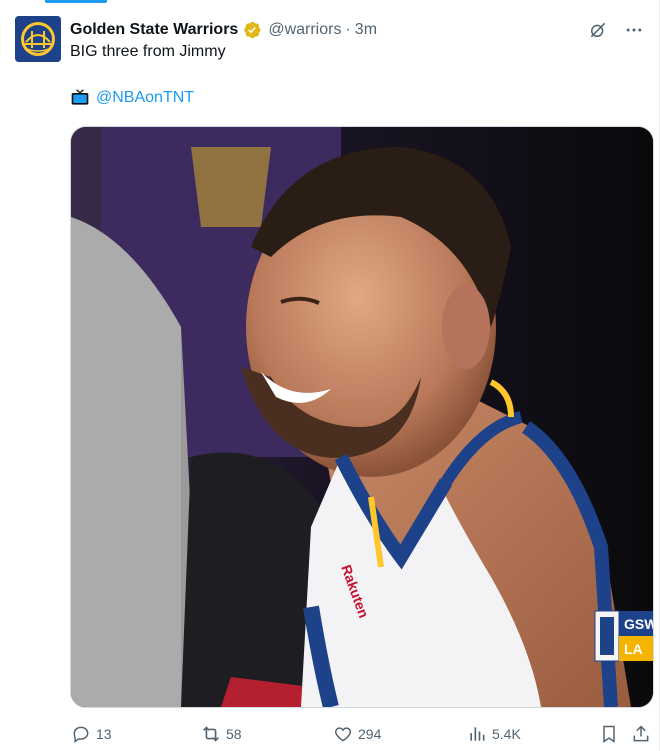  I want to click on bookmark-button, so click(609, 734).